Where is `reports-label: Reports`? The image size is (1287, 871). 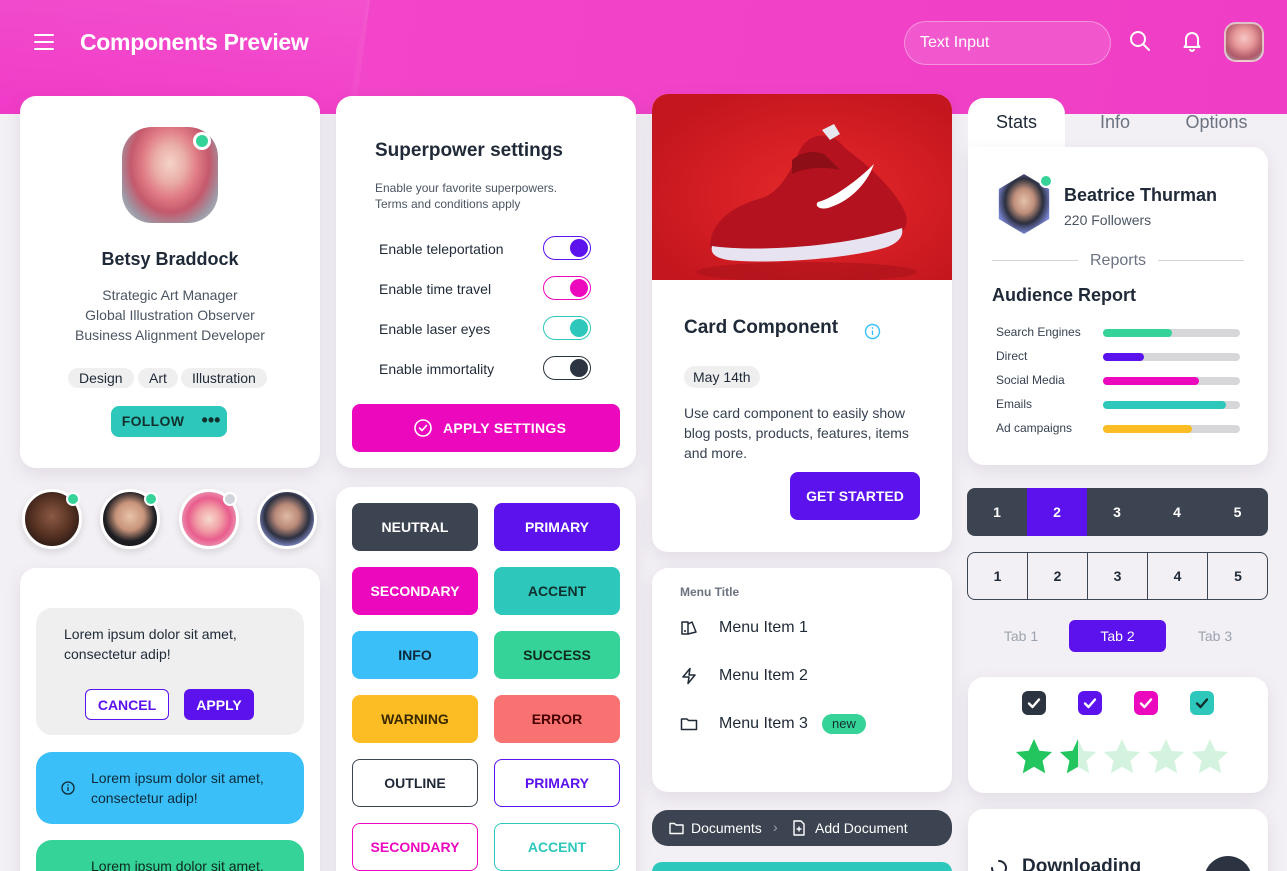
reports-label: Reports is located at coordinates (1118, 260).